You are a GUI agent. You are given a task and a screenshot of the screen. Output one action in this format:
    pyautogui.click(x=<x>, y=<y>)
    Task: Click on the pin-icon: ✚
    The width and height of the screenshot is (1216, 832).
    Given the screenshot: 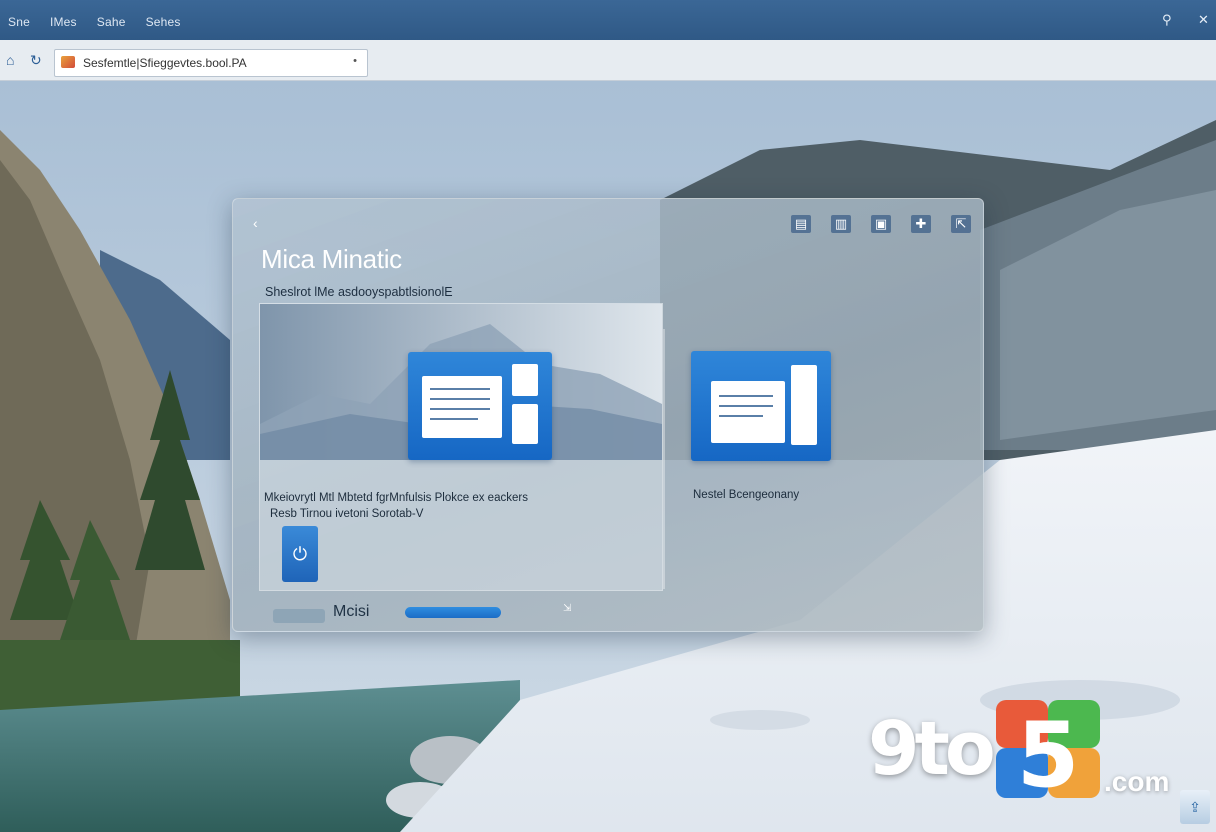 What is the action you would take?
    pyautogui.click(x=921, y=224)
    